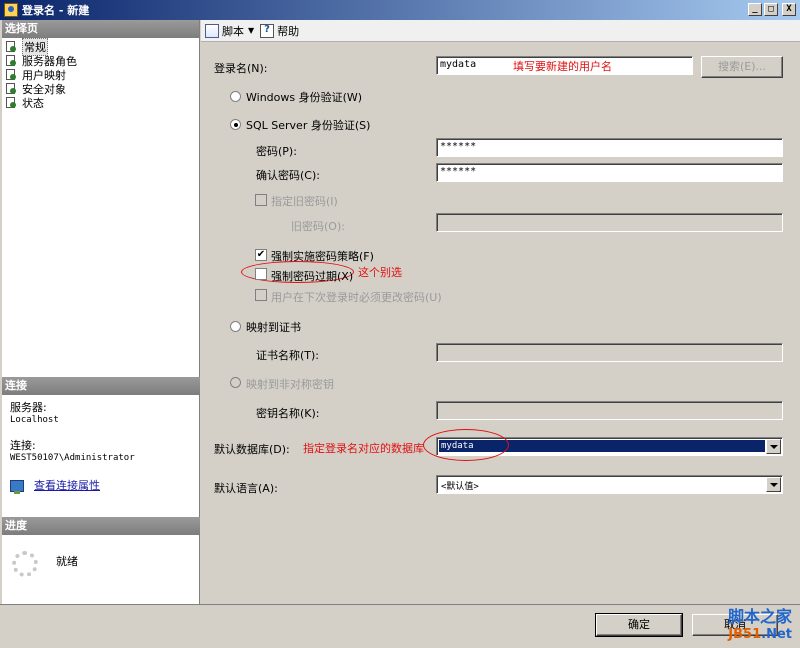 The width and height of the screenshot is (800, 648). I want to click on key-name-label: 密钥名称(K):, so click(288, 413).